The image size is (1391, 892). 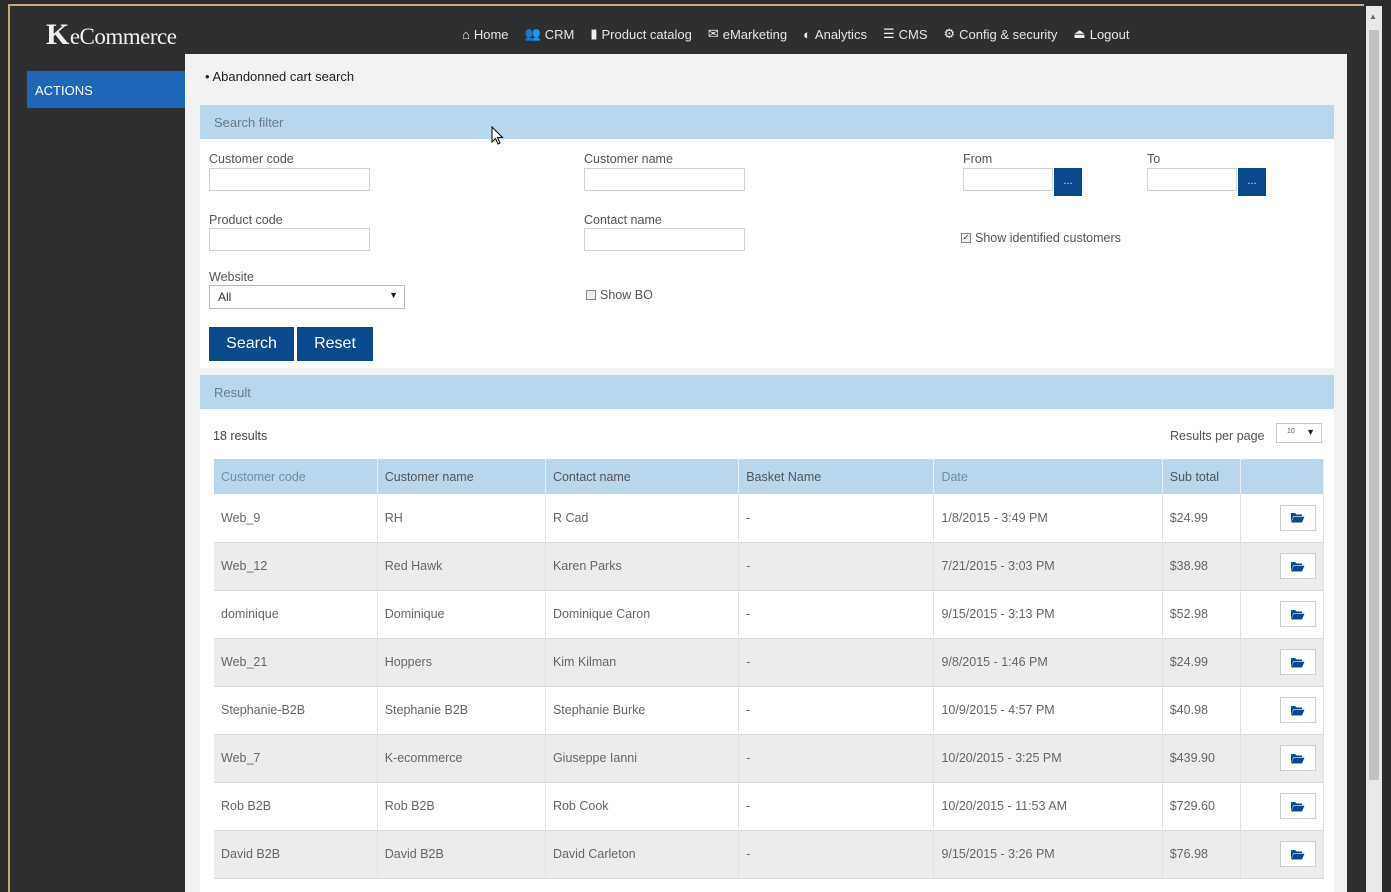 I want to click on nav-item-logout: ⏏ Logout, so click(x=1101, y=34).